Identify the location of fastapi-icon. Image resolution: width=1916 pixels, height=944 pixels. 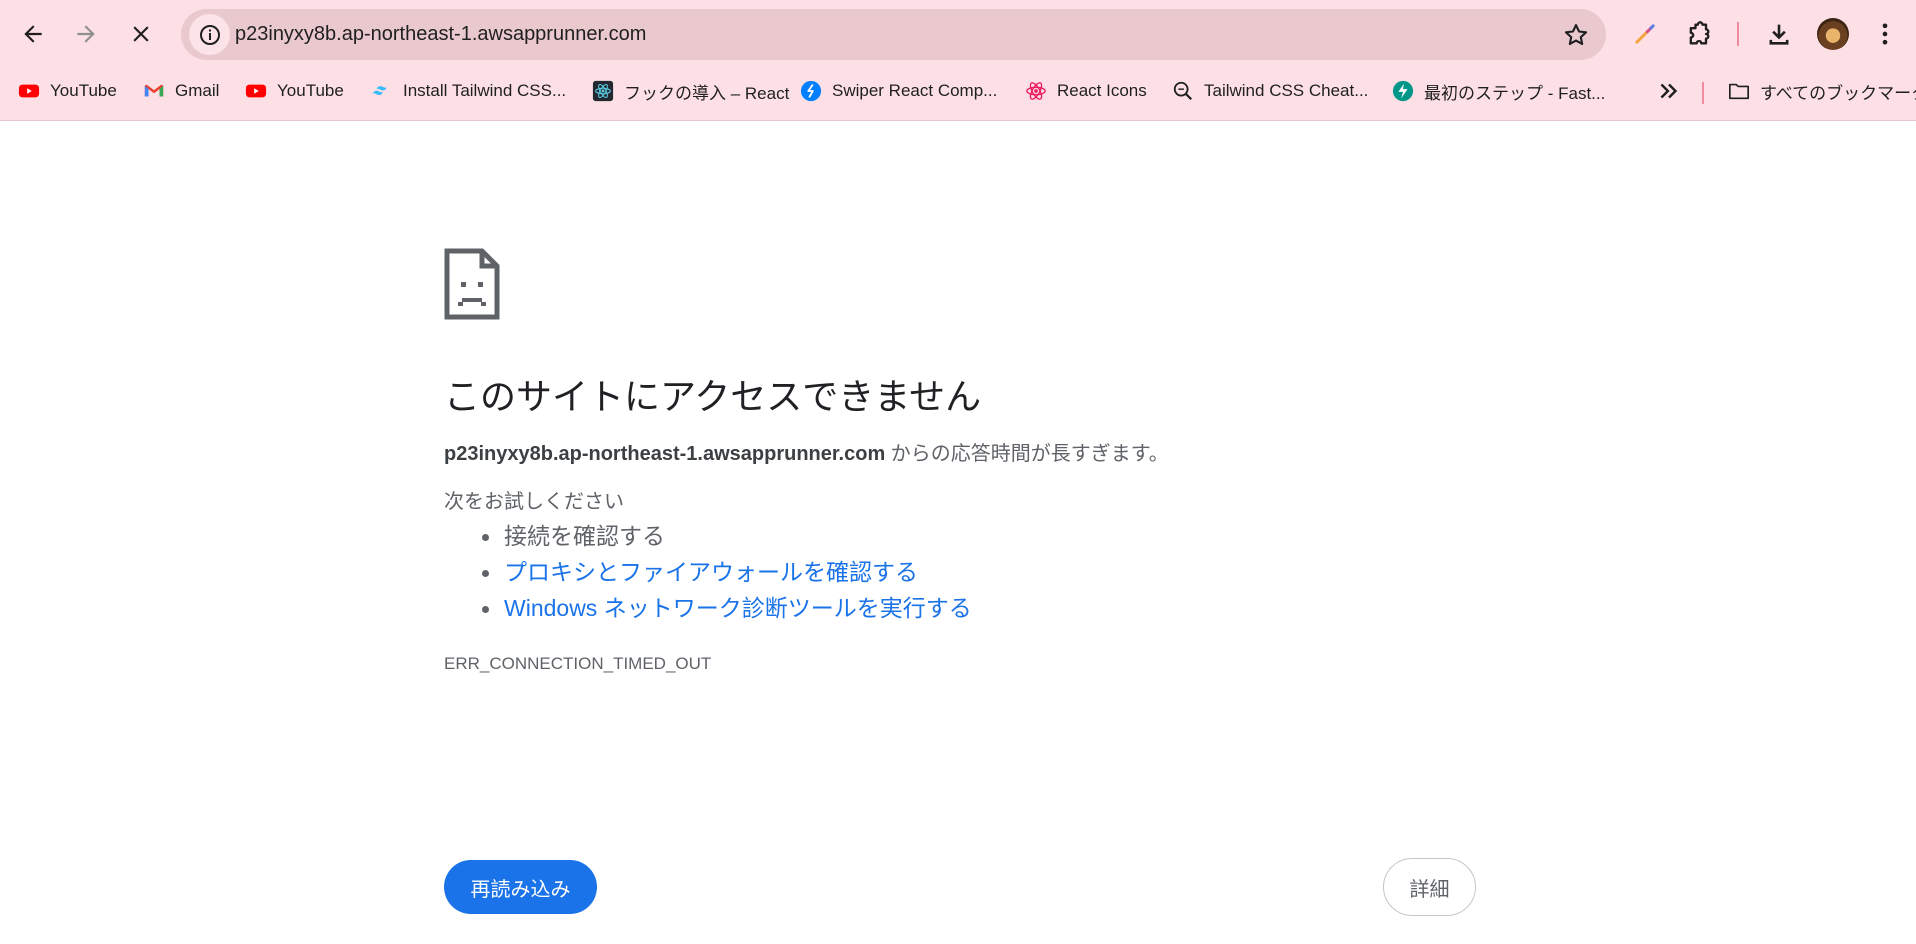
(1403, 91).